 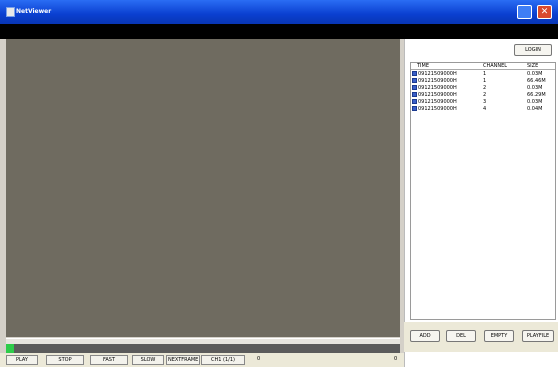 What do you see at coordinates (148, 360) in the screenshot?
I see `slow-button: SLOW` at bounding box center [148, 360].